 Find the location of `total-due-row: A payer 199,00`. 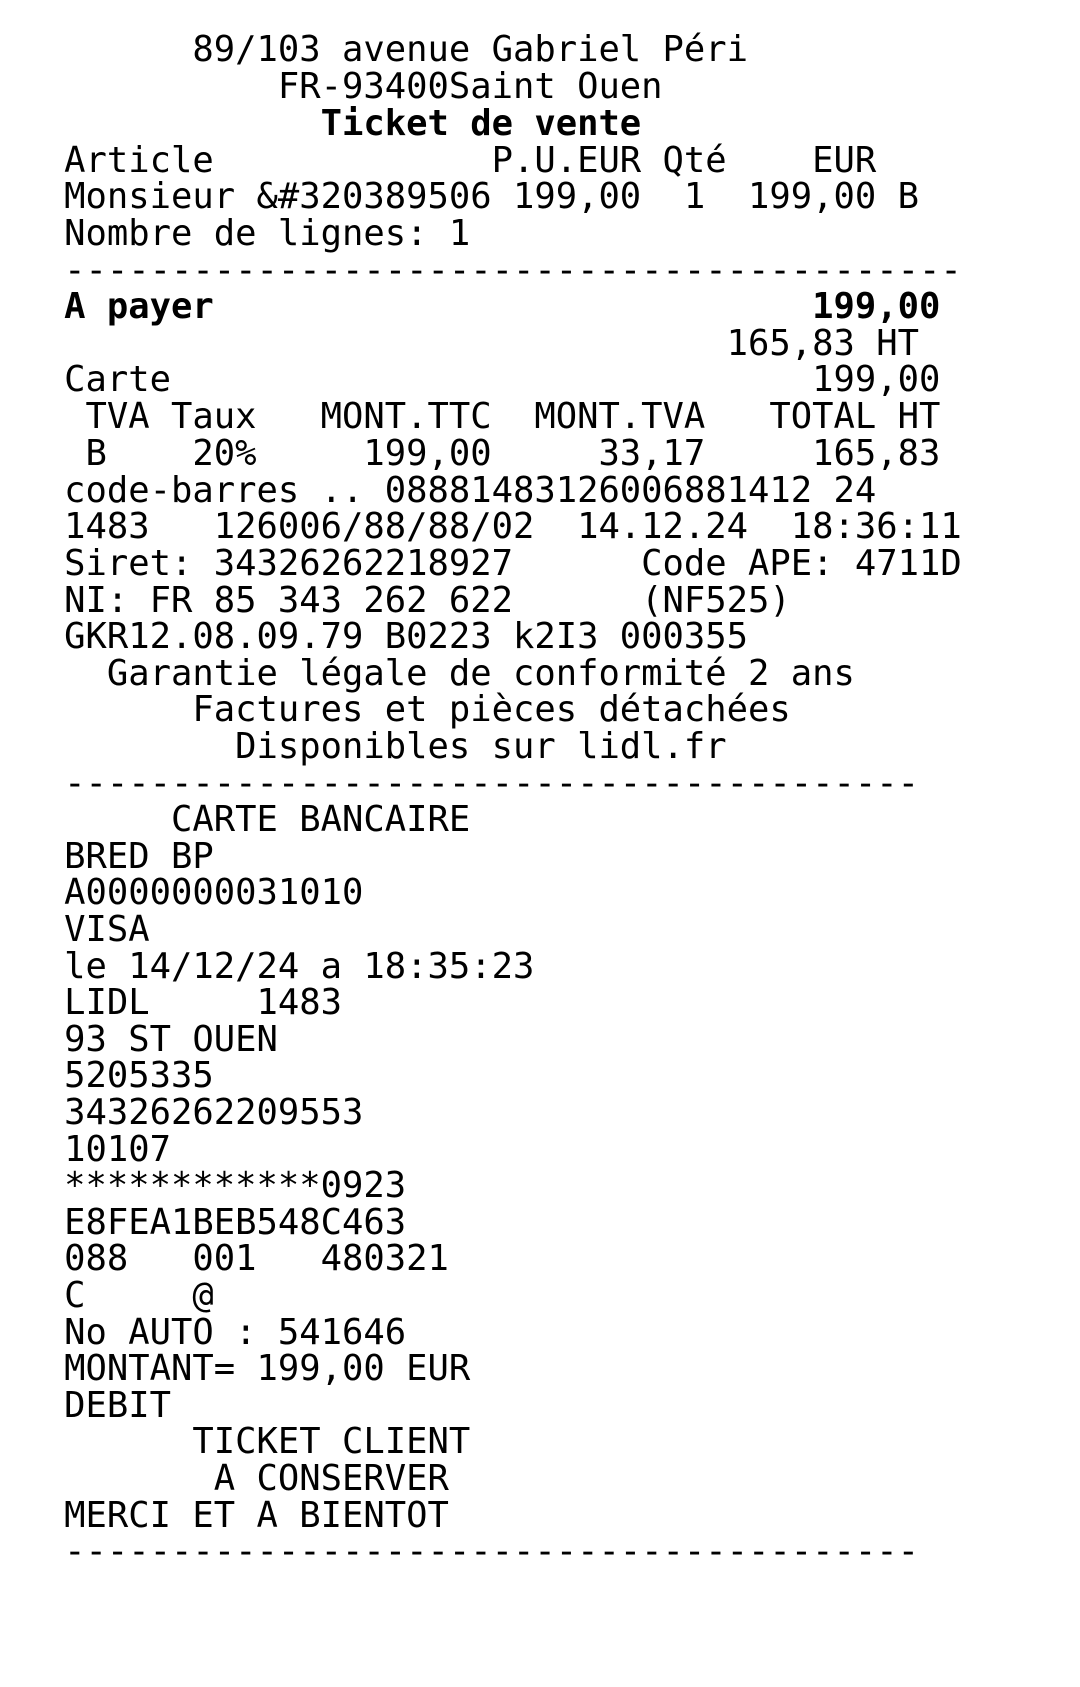

total-due-row: A payer 199,00 is located at coordinates (470, 306).